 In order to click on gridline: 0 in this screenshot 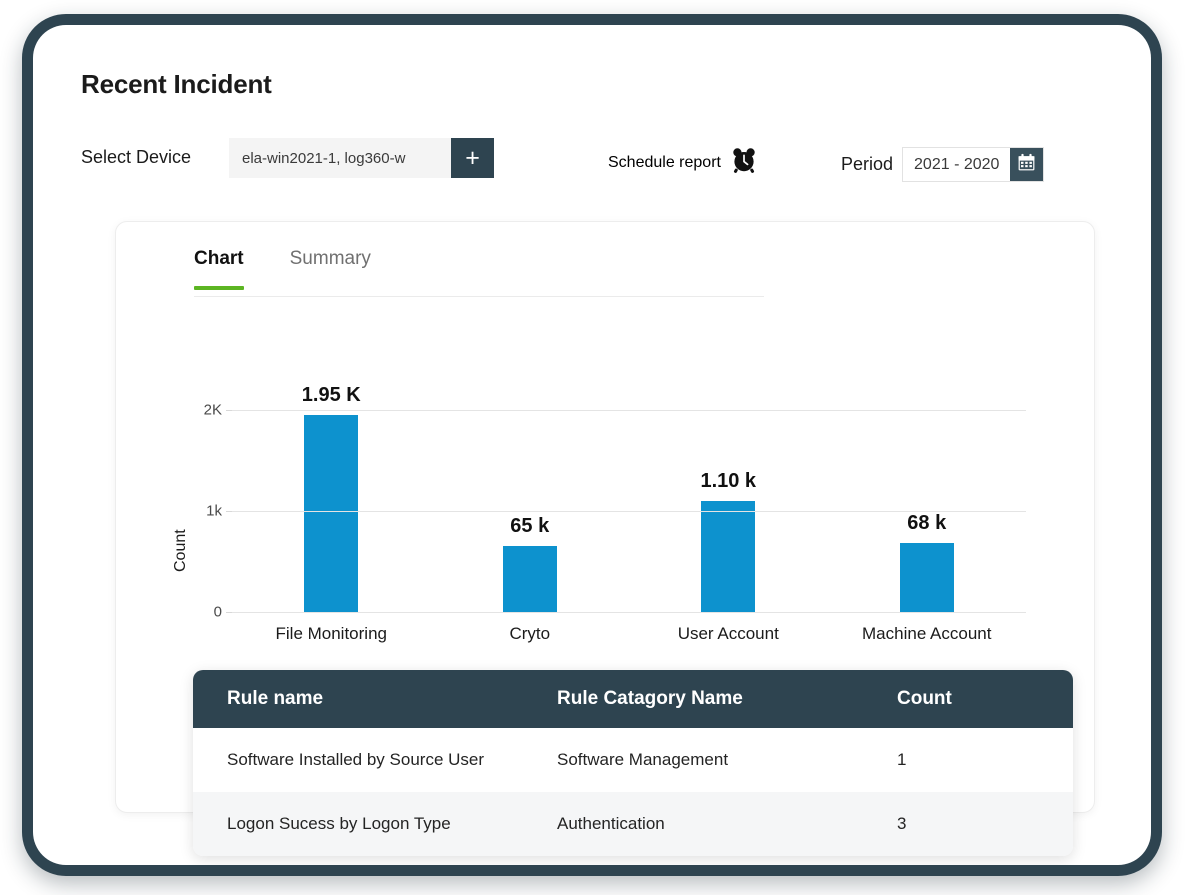, I will do `click(620, 612)`.